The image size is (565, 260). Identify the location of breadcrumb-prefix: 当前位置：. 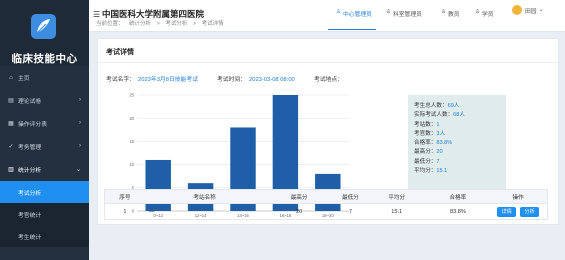
(110, 24).